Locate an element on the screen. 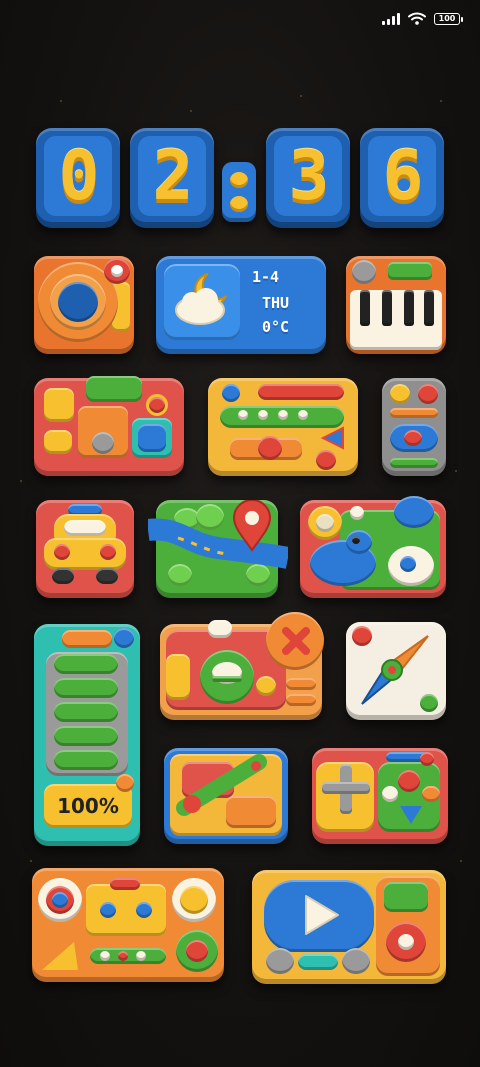 Image resolution: width=480 pixels, height=1067 pixels. weather-weekday: THU is located at coordinates (276, 303).